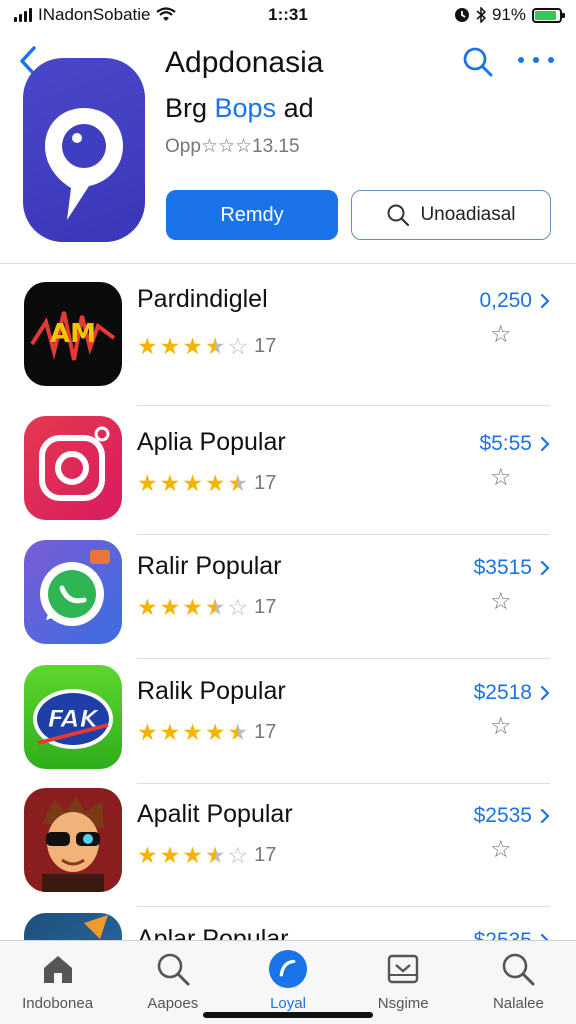 The height and width of the screenshot is (1024, 576). I want to click on app-name: Ralir Popular, so click(209, 566).